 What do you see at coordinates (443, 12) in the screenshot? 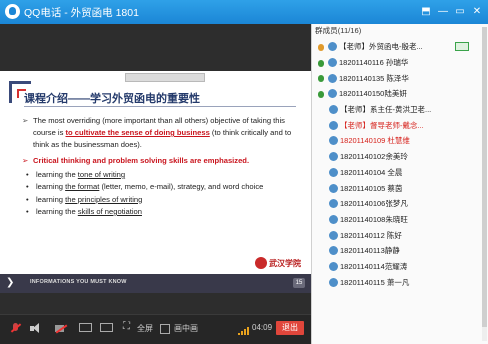
I see `minimize-button: —` at bounding box center [443, 12].